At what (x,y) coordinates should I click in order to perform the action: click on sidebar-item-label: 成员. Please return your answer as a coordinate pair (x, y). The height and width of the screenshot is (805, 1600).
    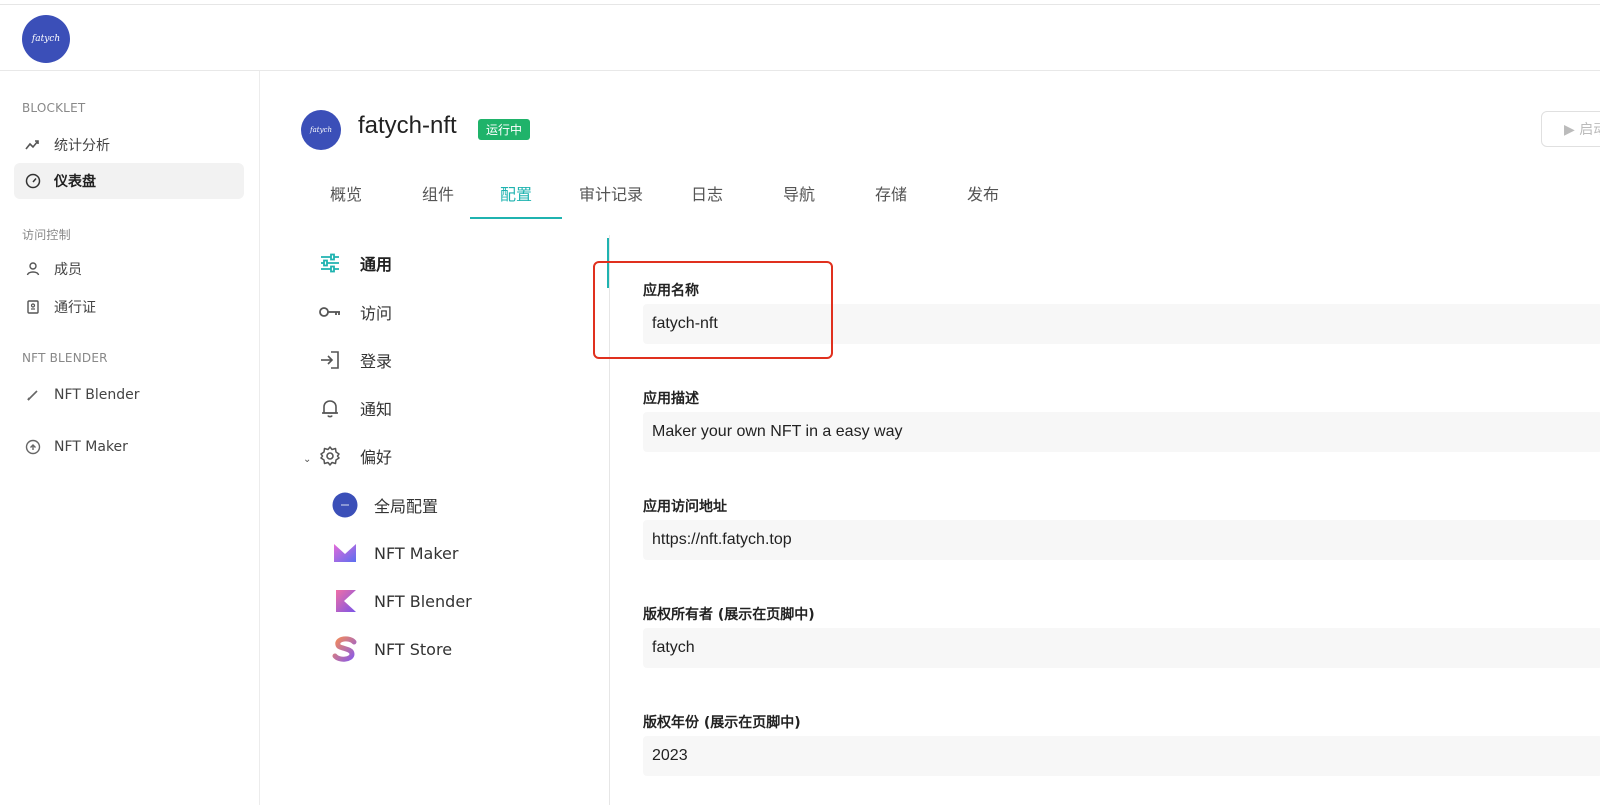
    Looking at the image, I should click on (68, 270).